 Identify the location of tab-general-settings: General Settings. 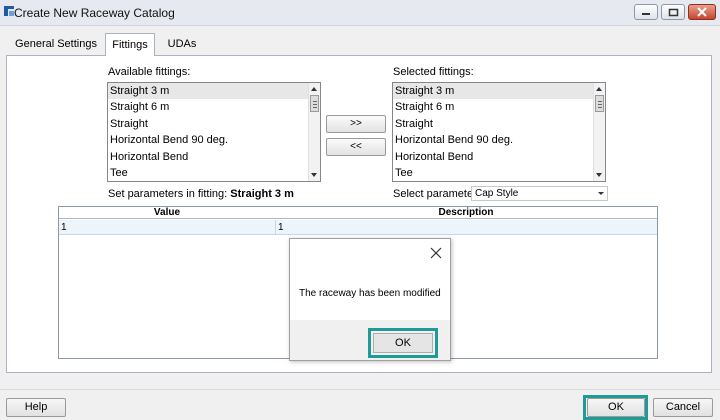
(56, 44).